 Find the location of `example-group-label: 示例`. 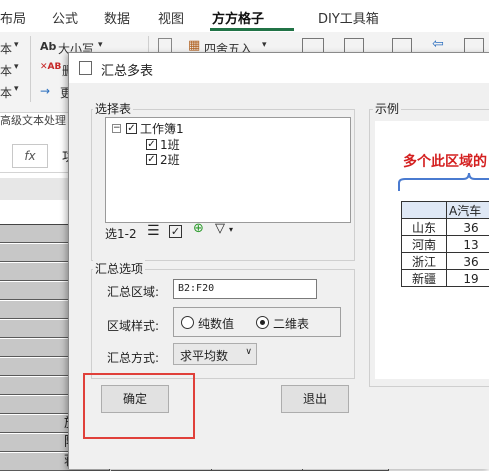

example-group-label: 示例 is located at coordinates (387, 108).